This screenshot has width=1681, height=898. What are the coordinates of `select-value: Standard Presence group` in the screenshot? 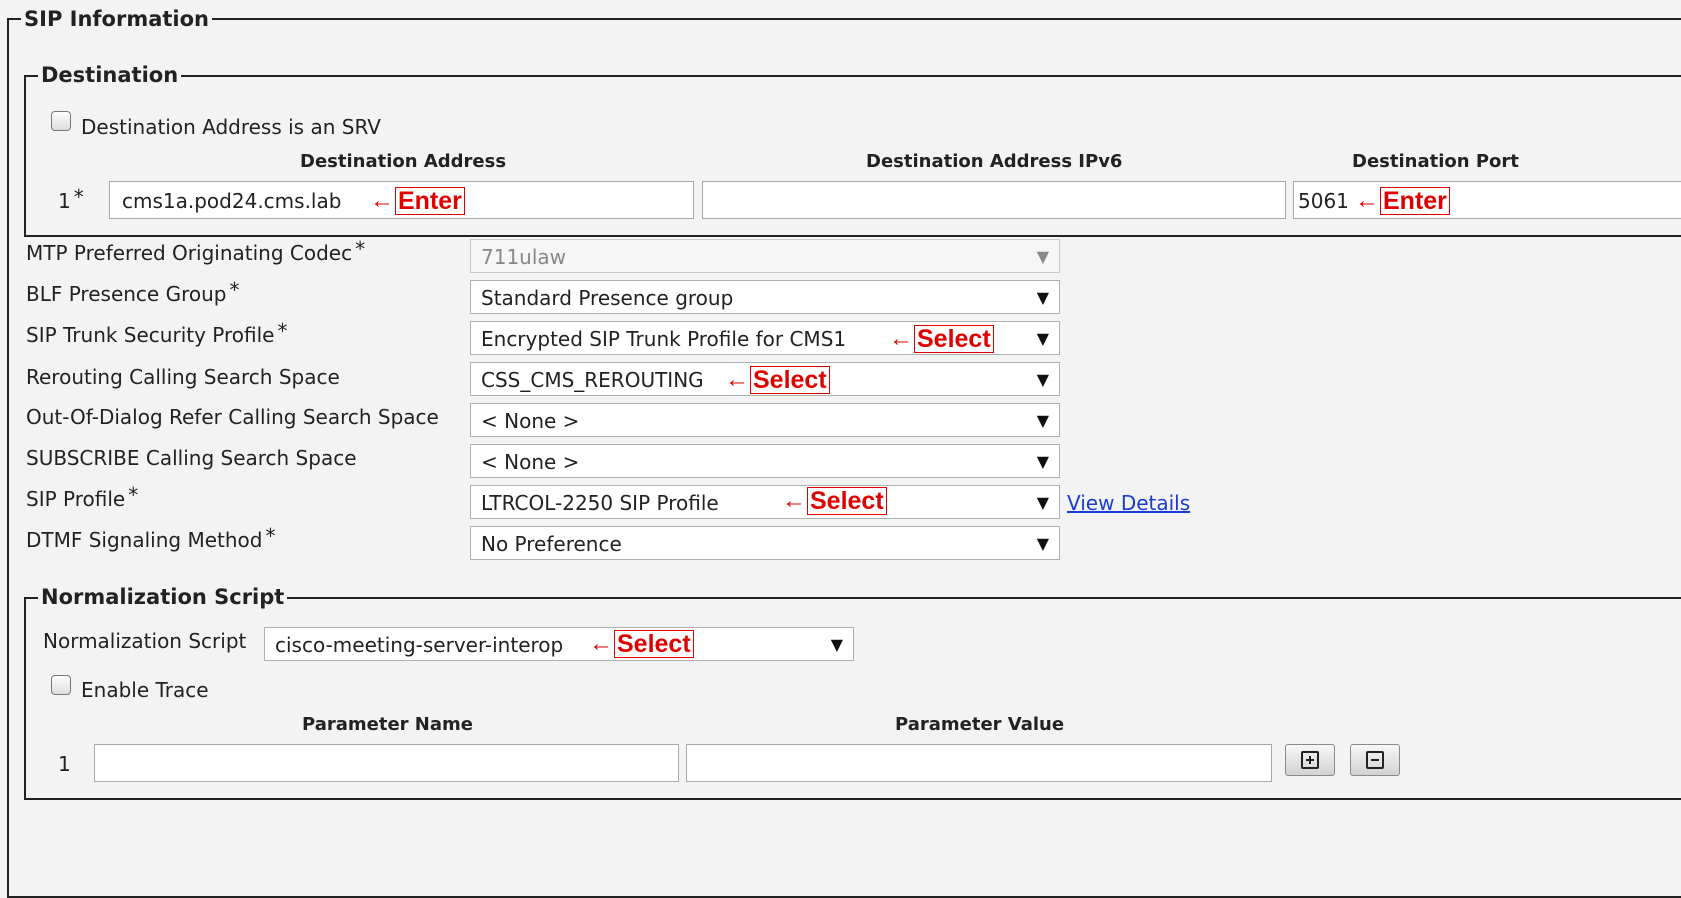 It's located at (607, 298).